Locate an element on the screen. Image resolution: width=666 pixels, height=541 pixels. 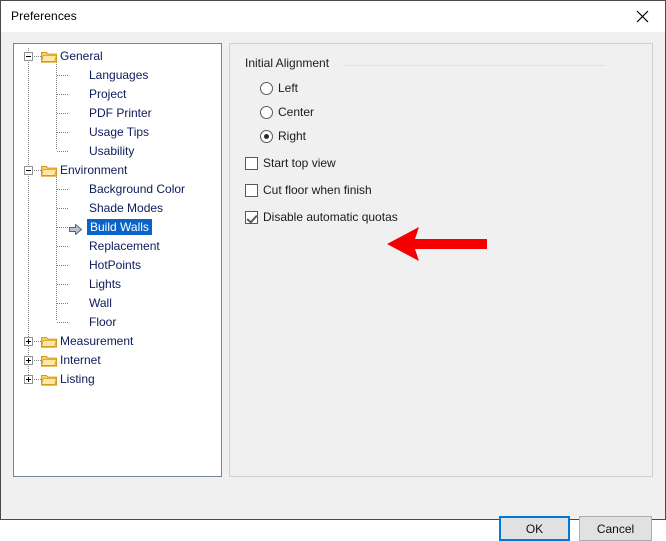
radio-right: Right is located at coordinates (283, 136).